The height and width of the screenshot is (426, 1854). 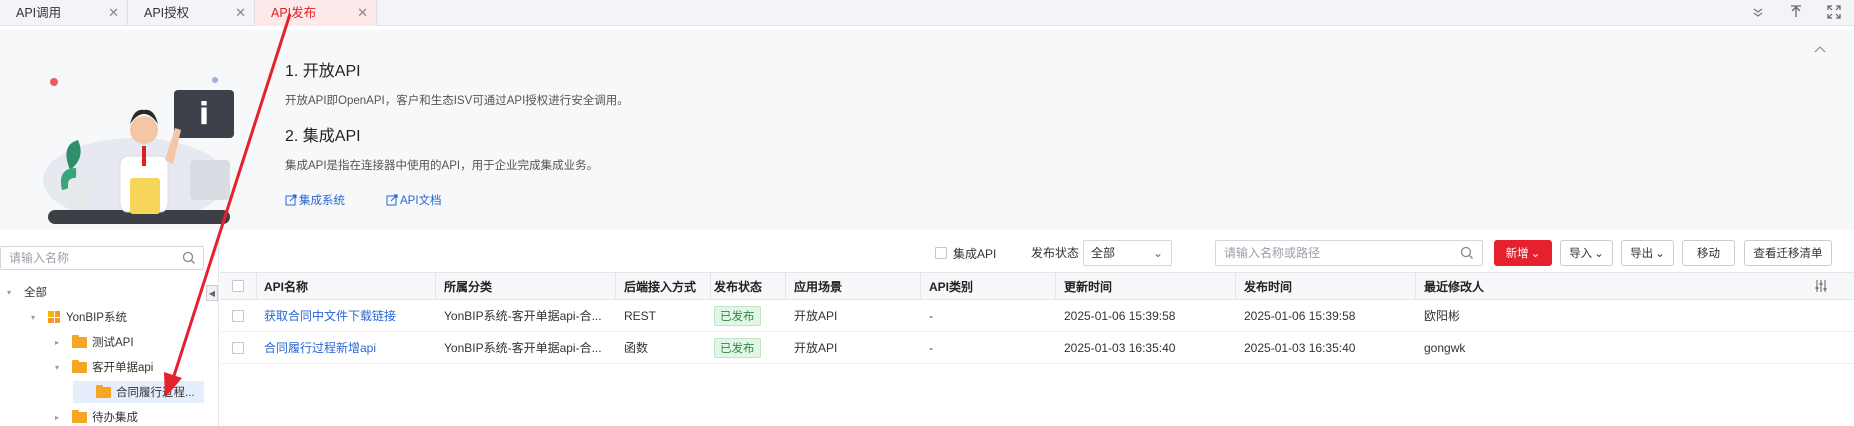 I want to click on tree-search-input, so click(x=86, y=258).